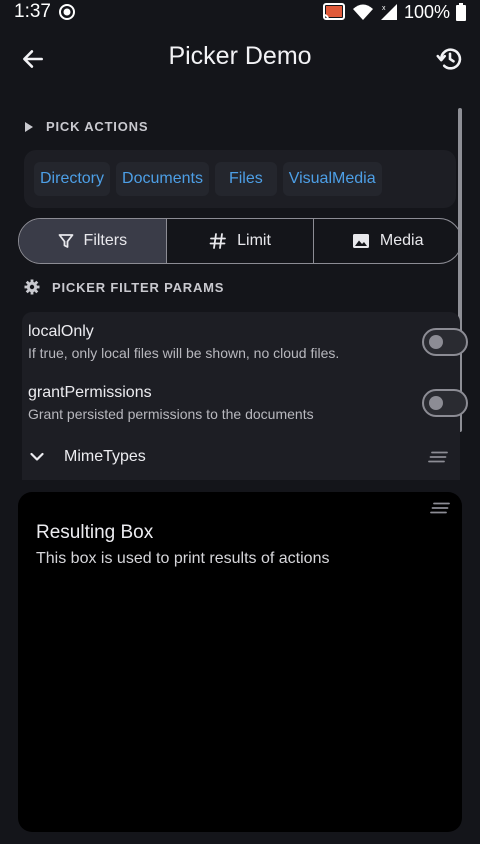  I want to click on battery-level: 100%, so click(426, 11).